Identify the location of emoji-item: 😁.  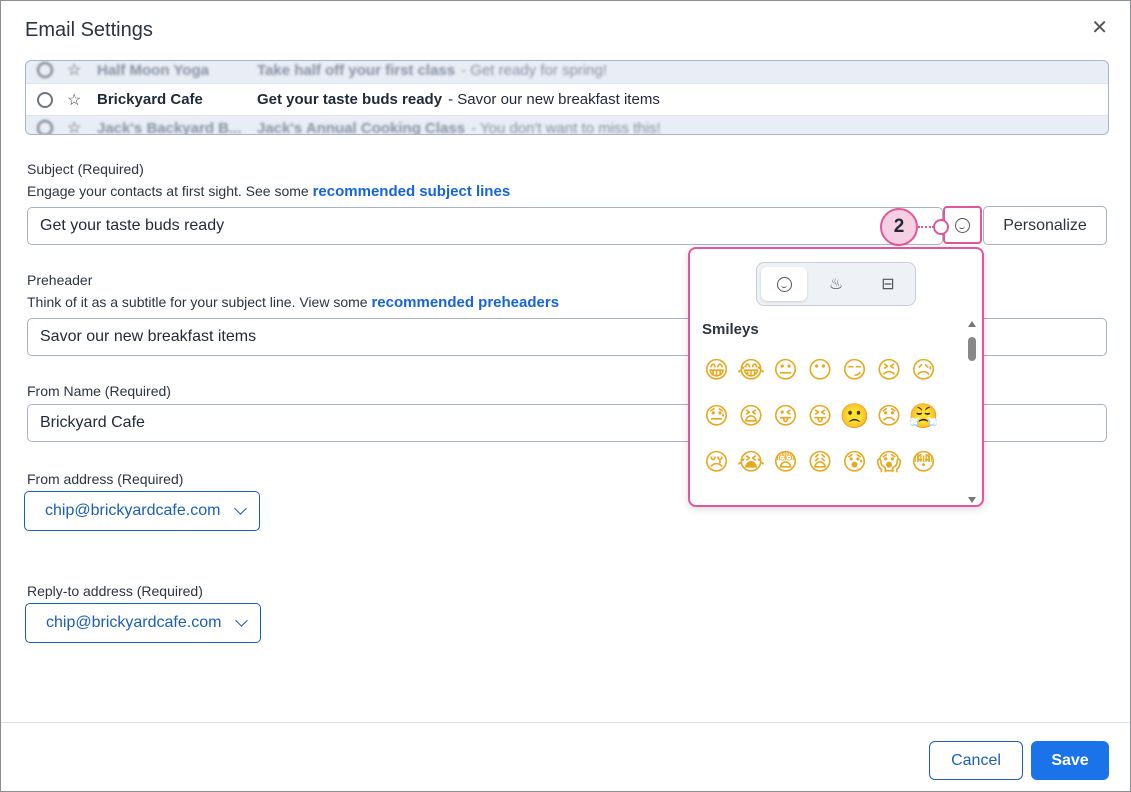
(716, 370).